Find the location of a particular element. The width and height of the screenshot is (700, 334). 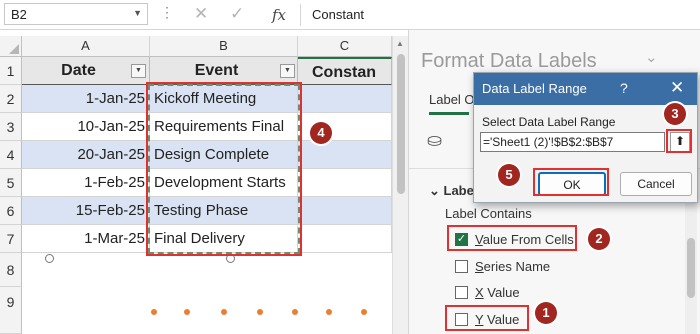

insert-function-icon: fx is located at coordinates (279, 15).